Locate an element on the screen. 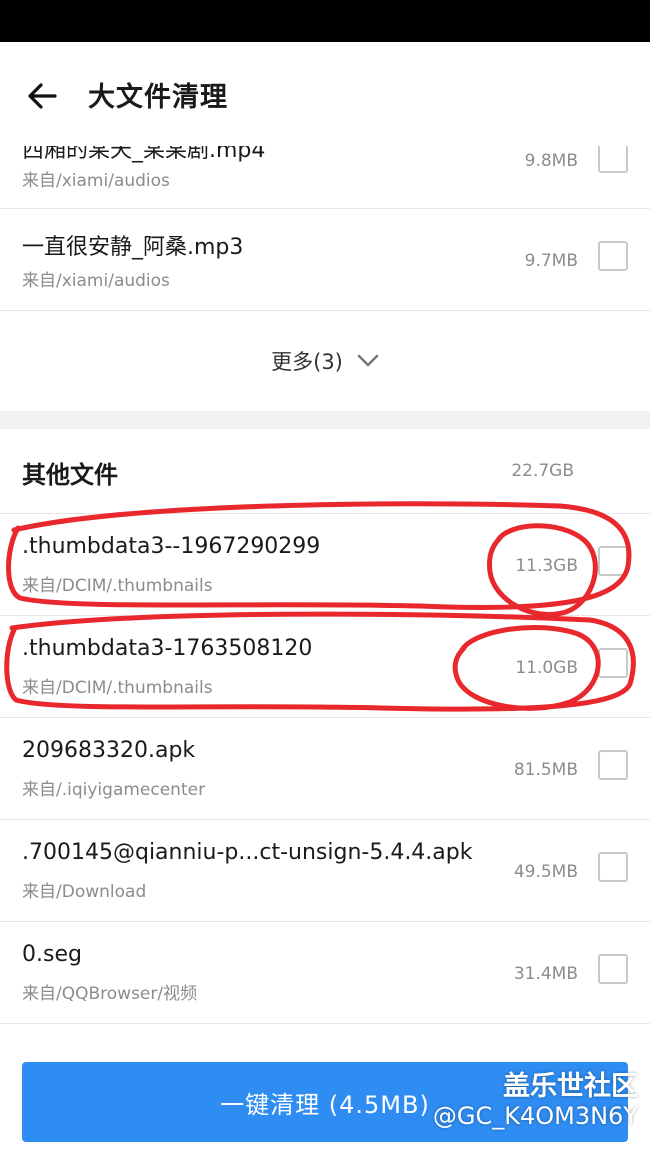 The width and height of the screenshot is (650, 1156). list-item: 一直很安静_阿桑.mp3 来自/xiami/audios 9.7MB is located at coordinates (325, 260).